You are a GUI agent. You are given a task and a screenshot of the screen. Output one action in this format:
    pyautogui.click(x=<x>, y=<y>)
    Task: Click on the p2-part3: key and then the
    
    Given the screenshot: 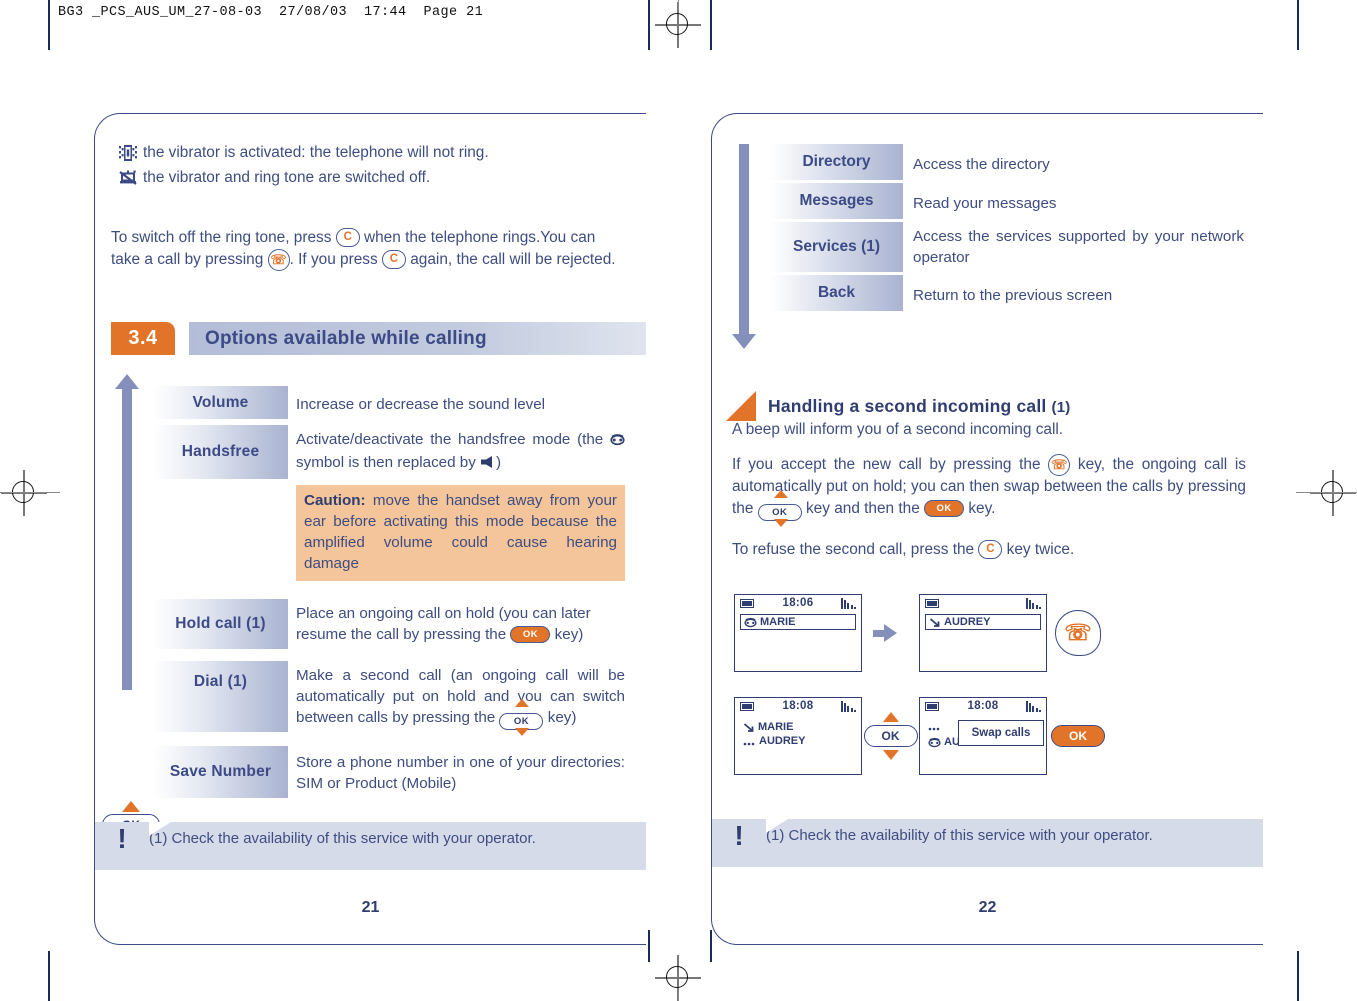 What is the action you would take?
    pyautogui.click(x=862, y=508)
    